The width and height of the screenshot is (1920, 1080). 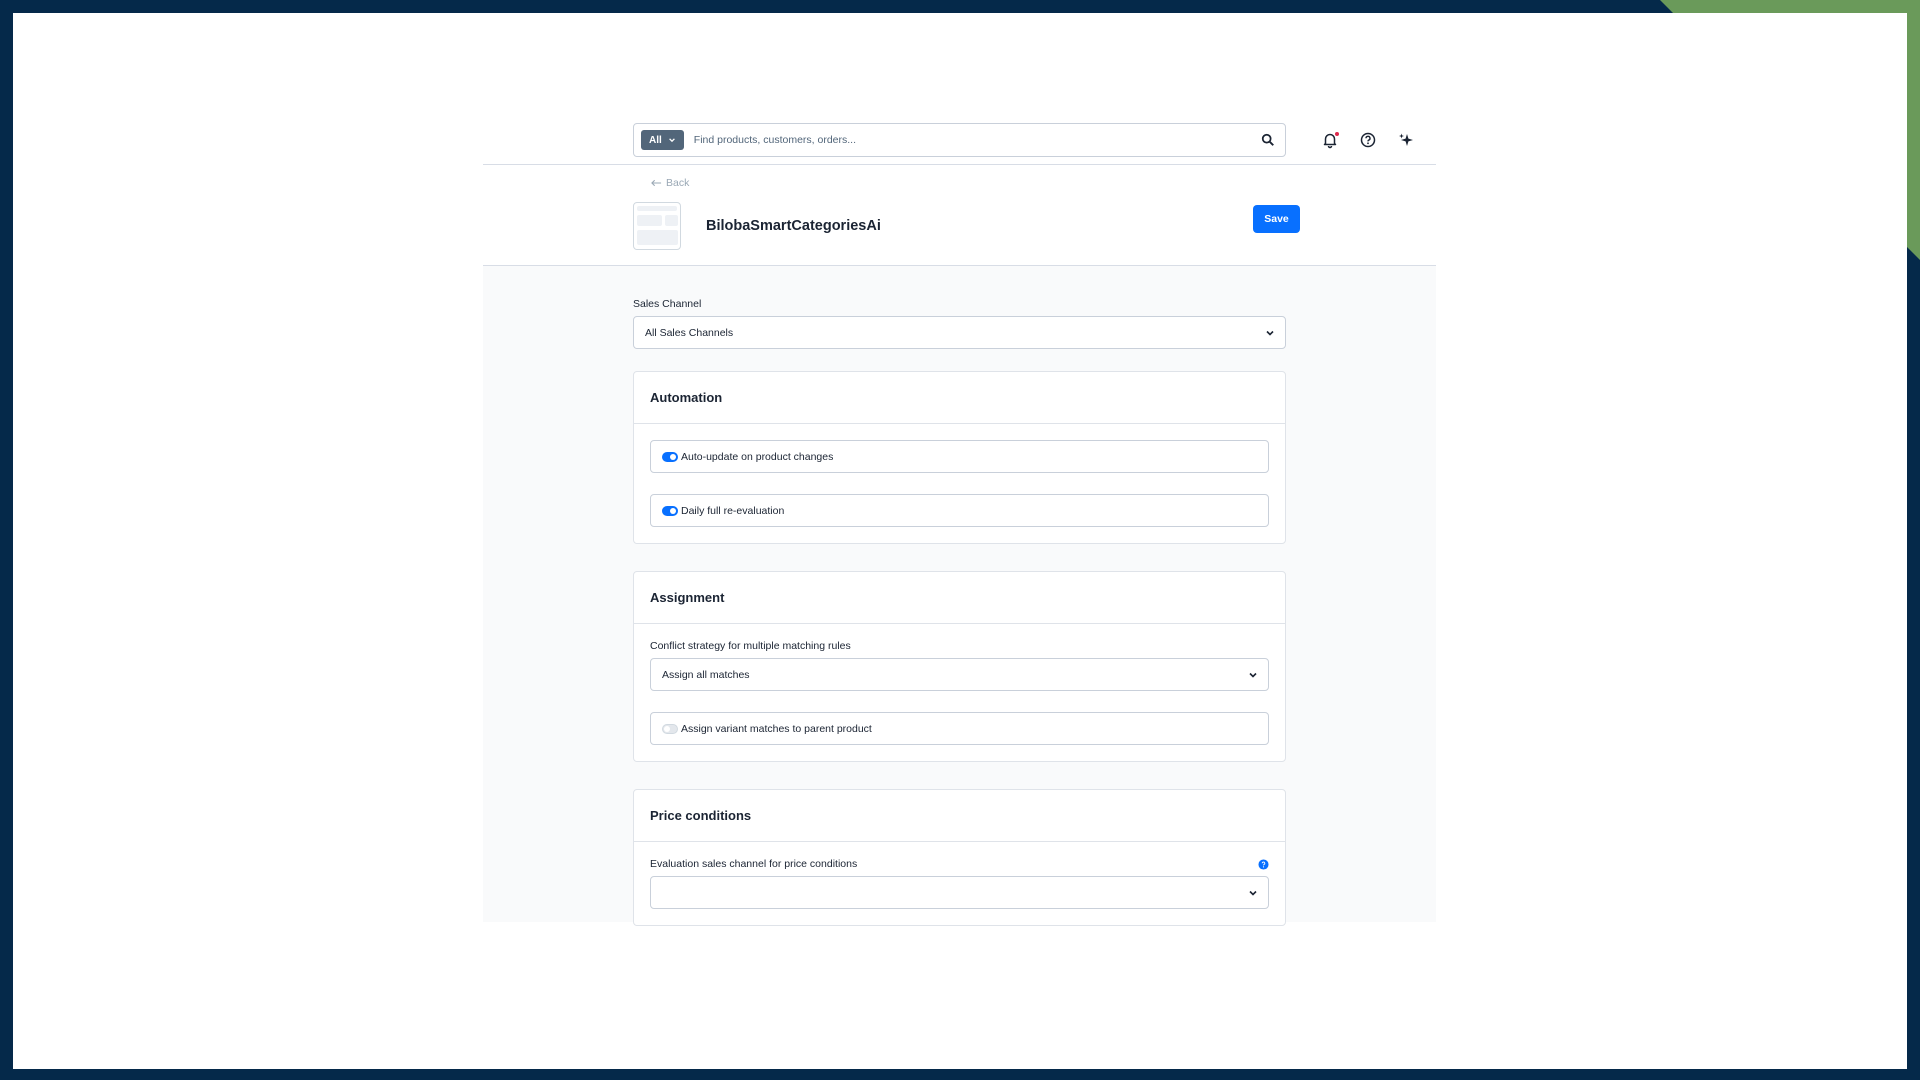 What do you see at coordinates (959, 674) in the screenshot?
I see `conflict-strategy-select: Assign all matches` at bounding box center [959, 674].